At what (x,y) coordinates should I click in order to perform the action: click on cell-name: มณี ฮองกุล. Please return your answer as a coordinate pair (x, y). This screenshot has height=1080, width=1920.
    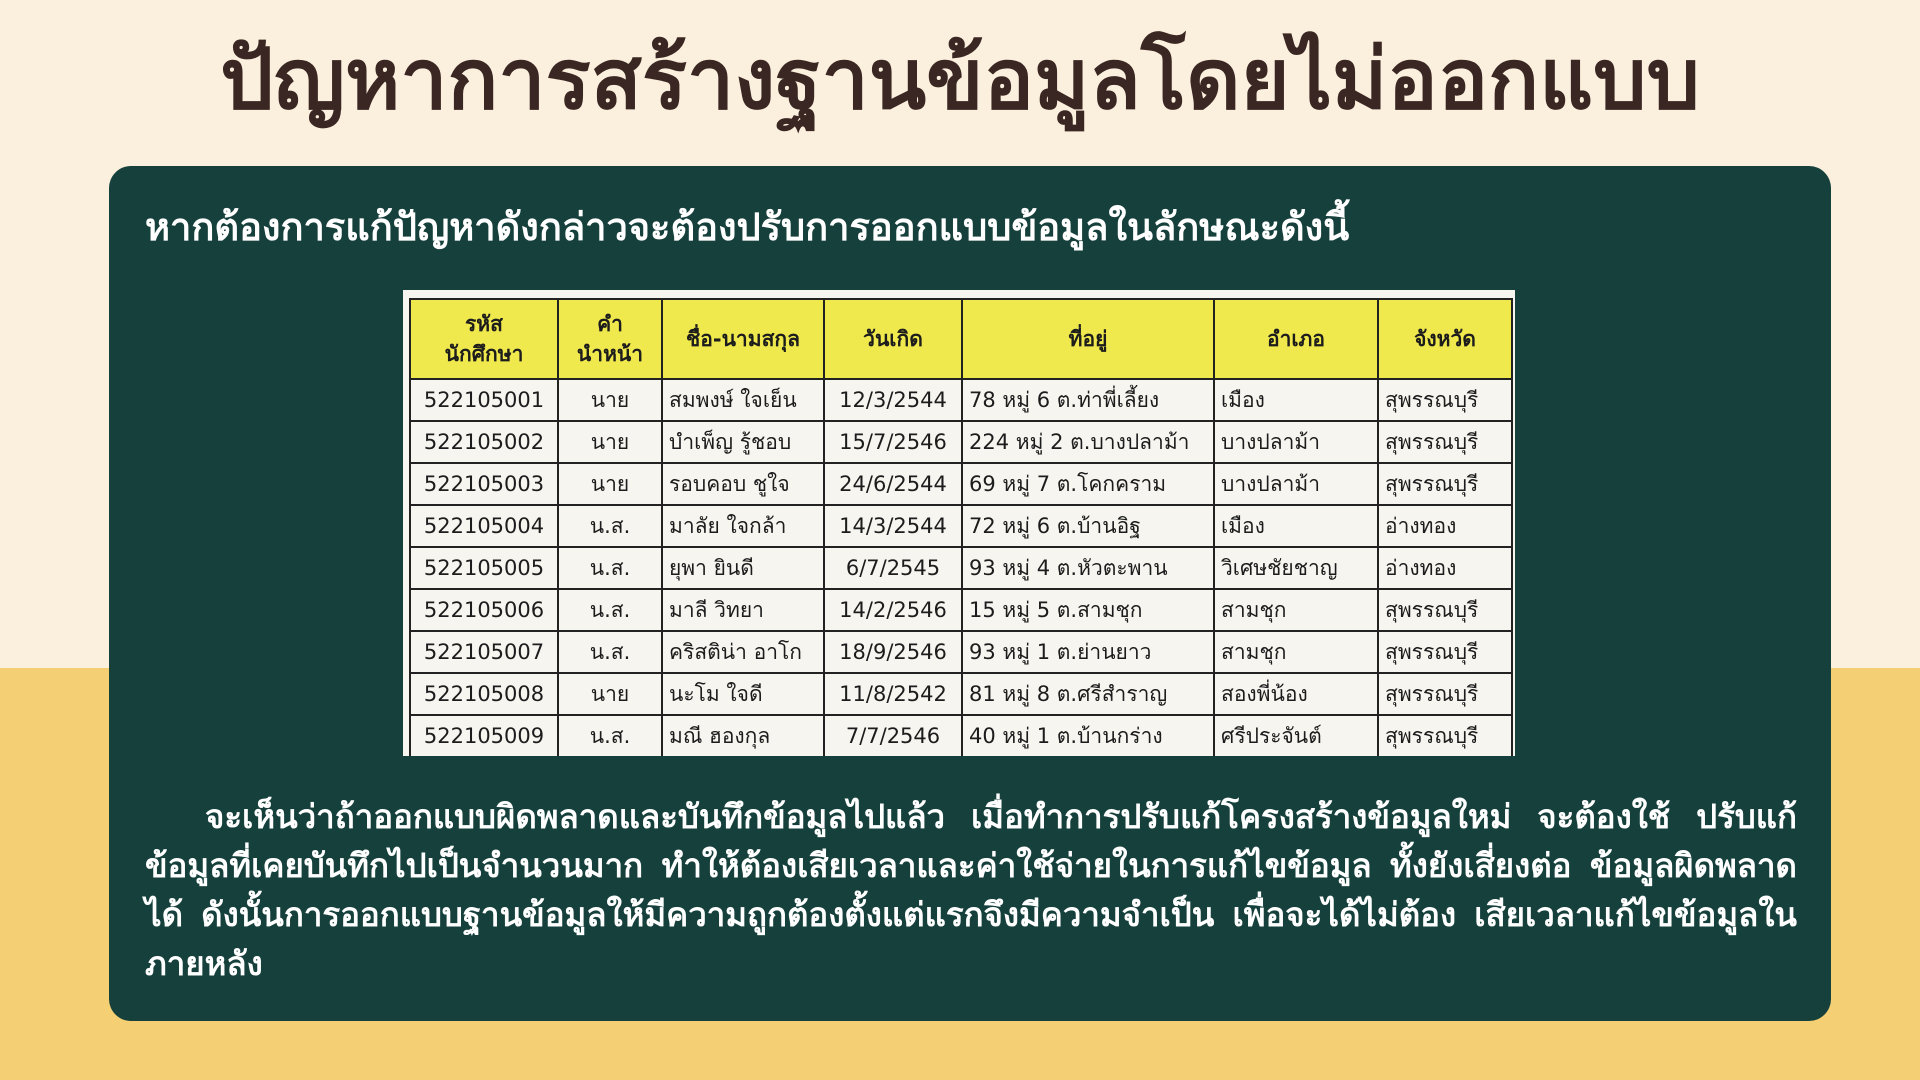
    Looking at the image, I should click on (743, 735).